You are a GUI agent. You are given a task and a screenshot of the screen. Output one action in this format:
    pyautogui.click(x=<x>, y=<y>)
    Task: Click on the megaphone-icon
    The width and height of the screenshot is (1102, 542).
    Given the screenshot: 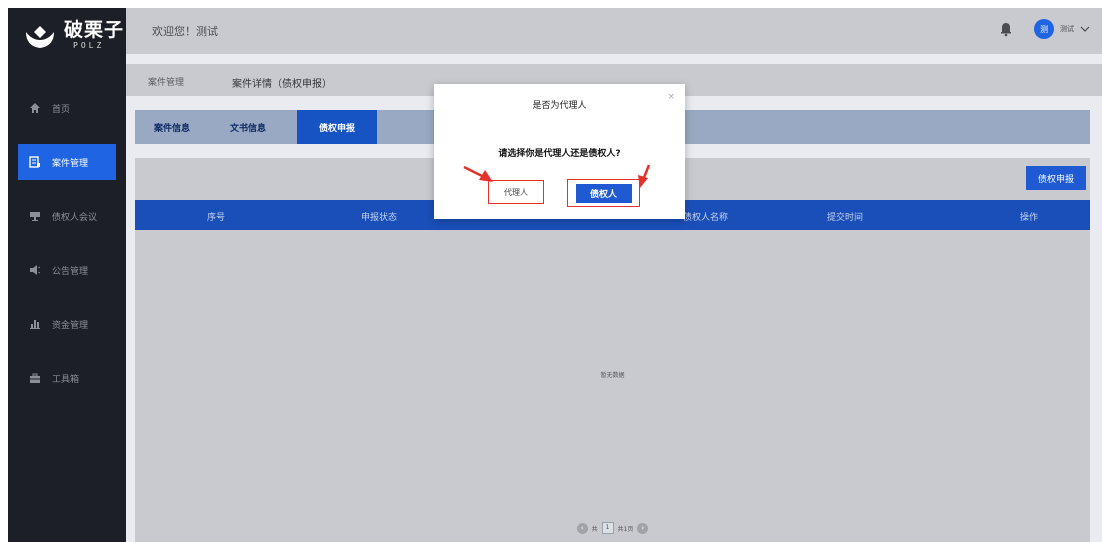 What is the action you would take?
    pyautogui.click(x=35, y=270)
    